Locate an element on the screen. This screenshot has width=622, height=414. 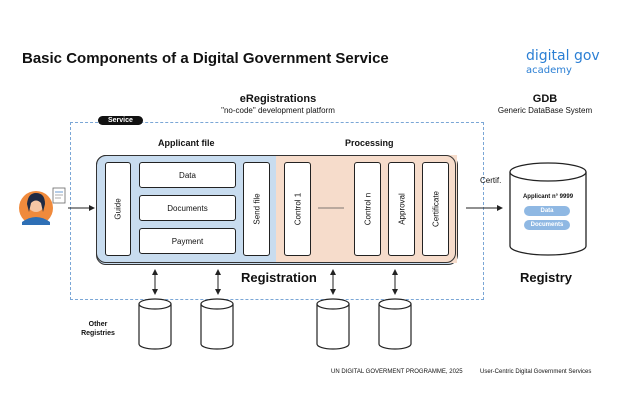
registry-record-title: Applicant n° 9999 is located at coordinates (548, 197).